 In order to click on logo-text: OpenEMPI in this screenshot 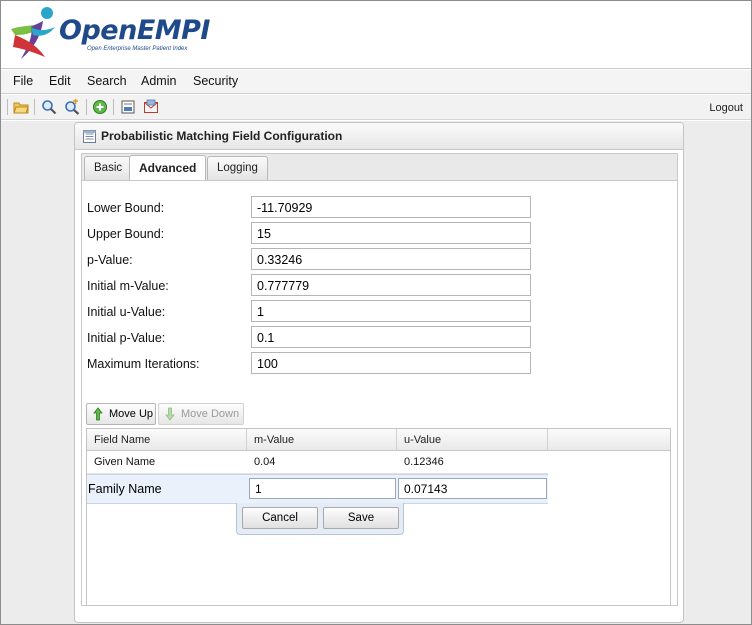, I will do `click(134, 30)`.